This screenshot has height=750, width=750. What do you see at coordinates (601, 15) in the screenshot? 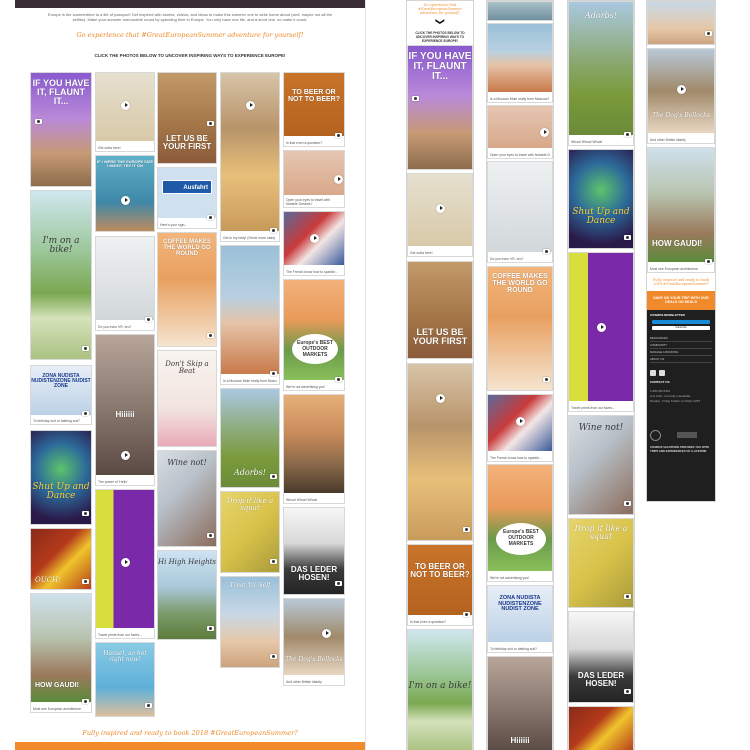
I see `card-overlay-text: Adorbs!` at bounding box center [601, 15].